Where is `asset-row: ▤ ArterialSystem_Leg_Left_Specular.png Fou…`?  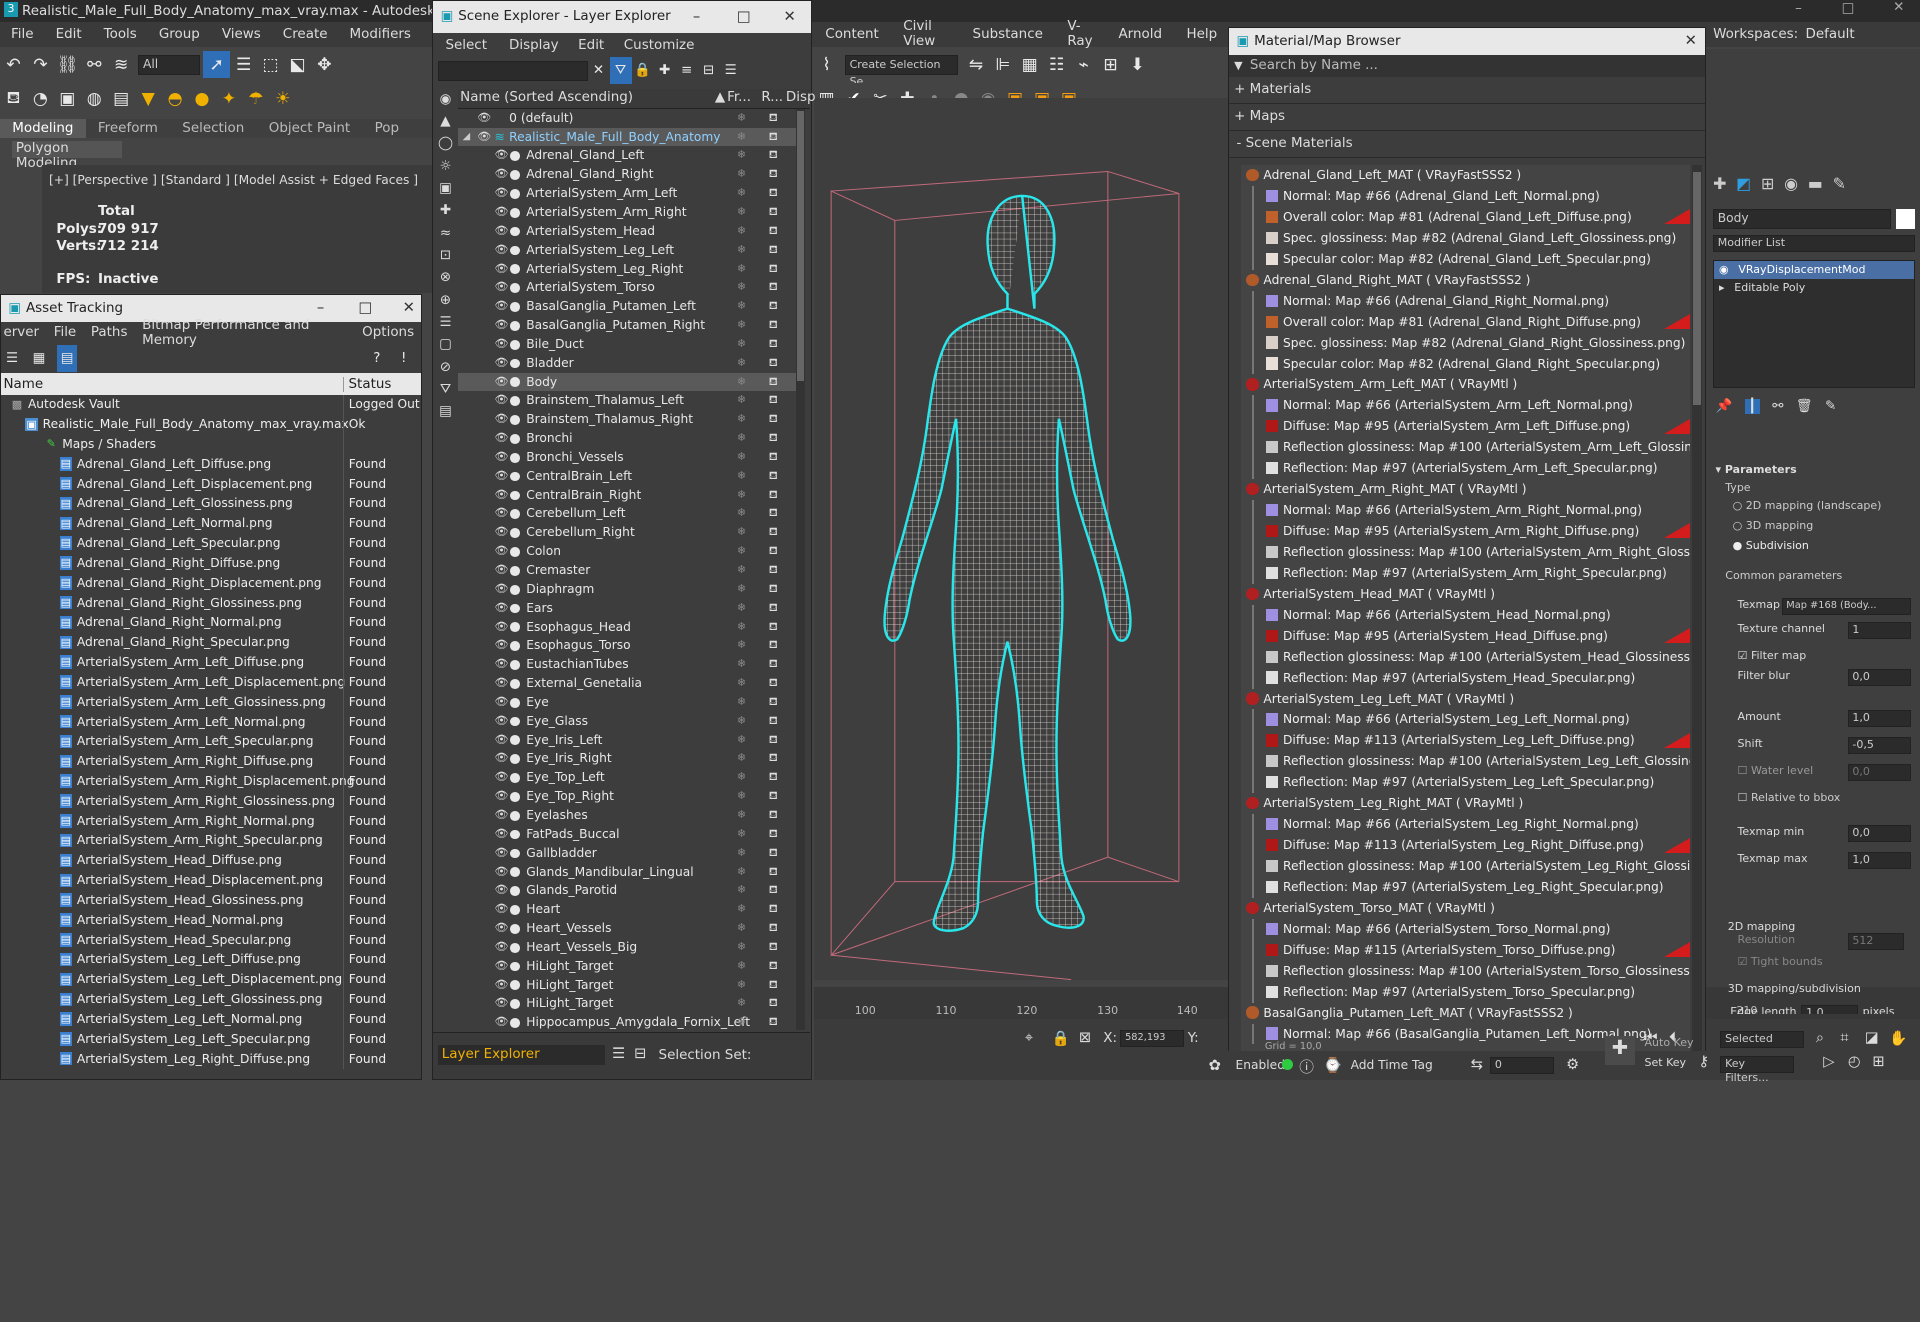
asset-row: ▤ ArterialSystem_Leg_Left_Specular.png Fou… is located at coordinates (211, 1039).